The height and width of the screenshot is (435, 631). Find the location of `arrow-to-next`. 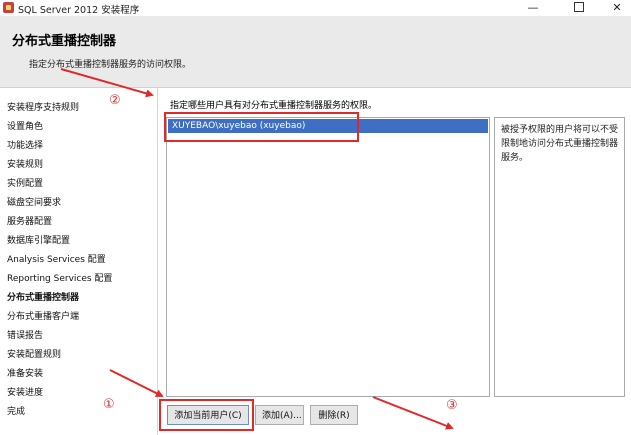

arrow-to-next is located at coordinates (413, 413).